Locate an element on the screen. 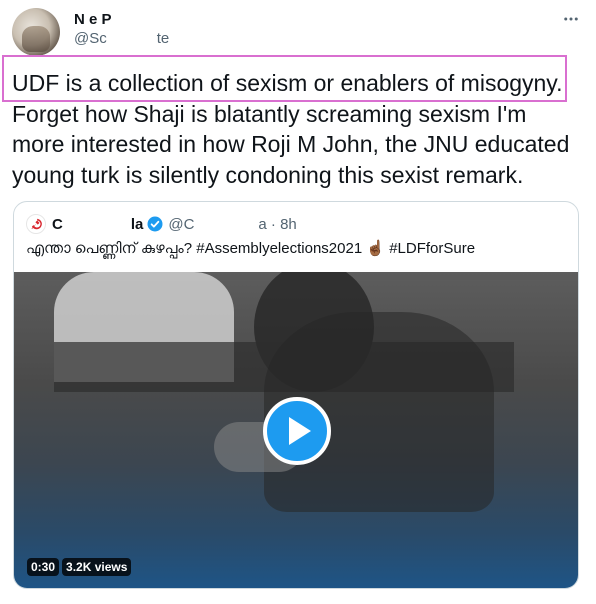 The image size is (596, 604). author-avatar is located at coordinates (36, 32).